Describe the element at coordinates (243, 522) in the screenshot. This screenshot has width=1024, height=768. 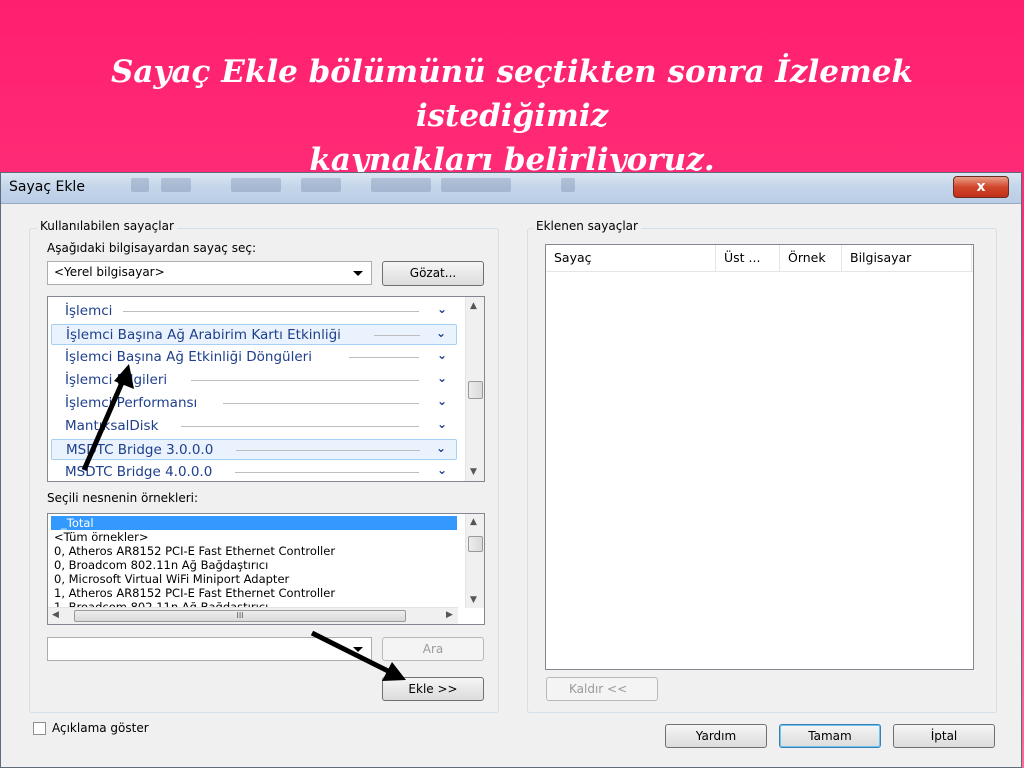
I see `annotation-arrows` at that location.